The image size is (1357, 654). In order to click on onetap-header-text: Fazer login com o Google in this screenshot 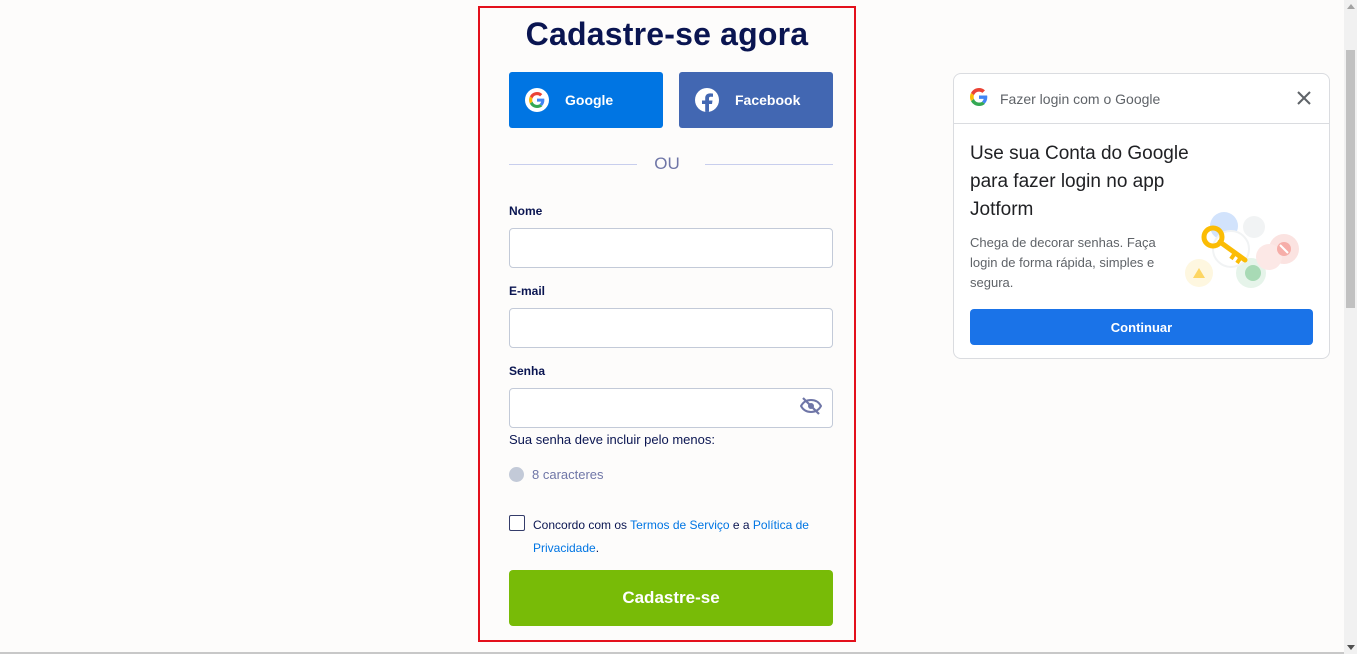, I will do `click(1080, 98)`.